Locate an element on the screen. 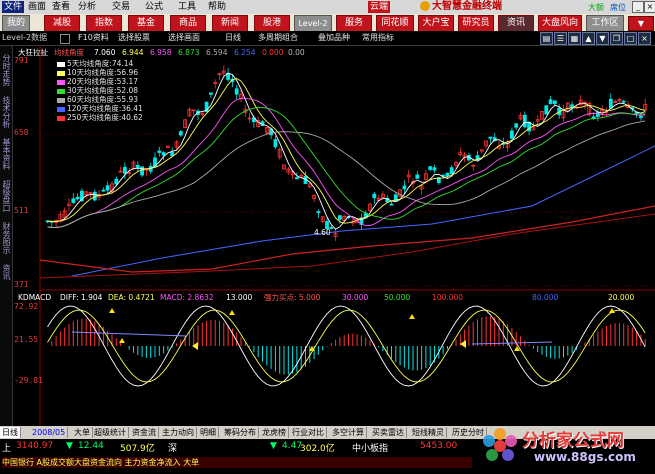  period-tab: 日线 is located at coordinates (10, 432).